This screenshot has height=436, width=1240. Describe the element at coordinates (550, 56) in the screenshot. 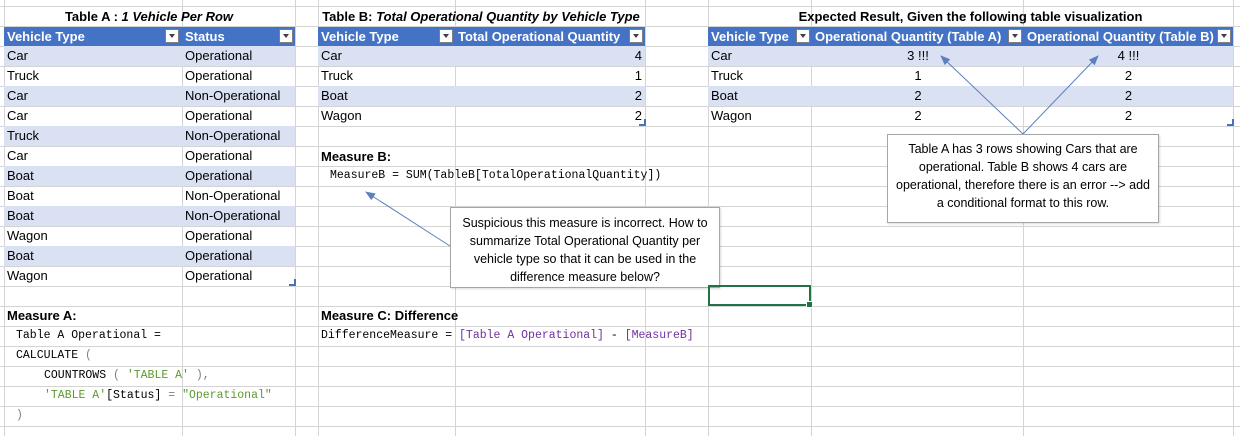

I see `table-b-cell: 4` at that location.